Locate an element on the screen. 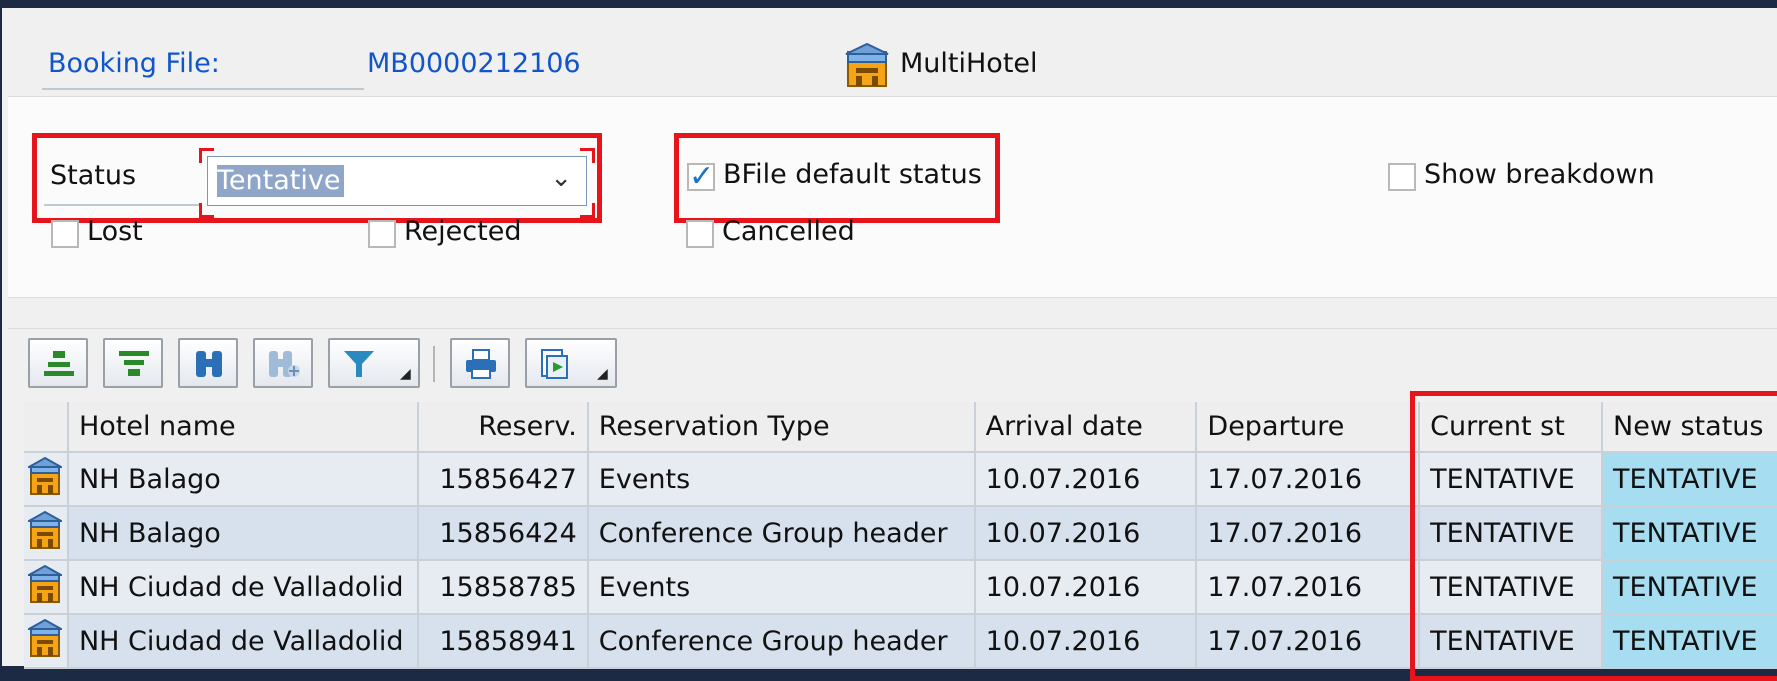  highlight-box-status-columns is located at coordinates (1593, 536).